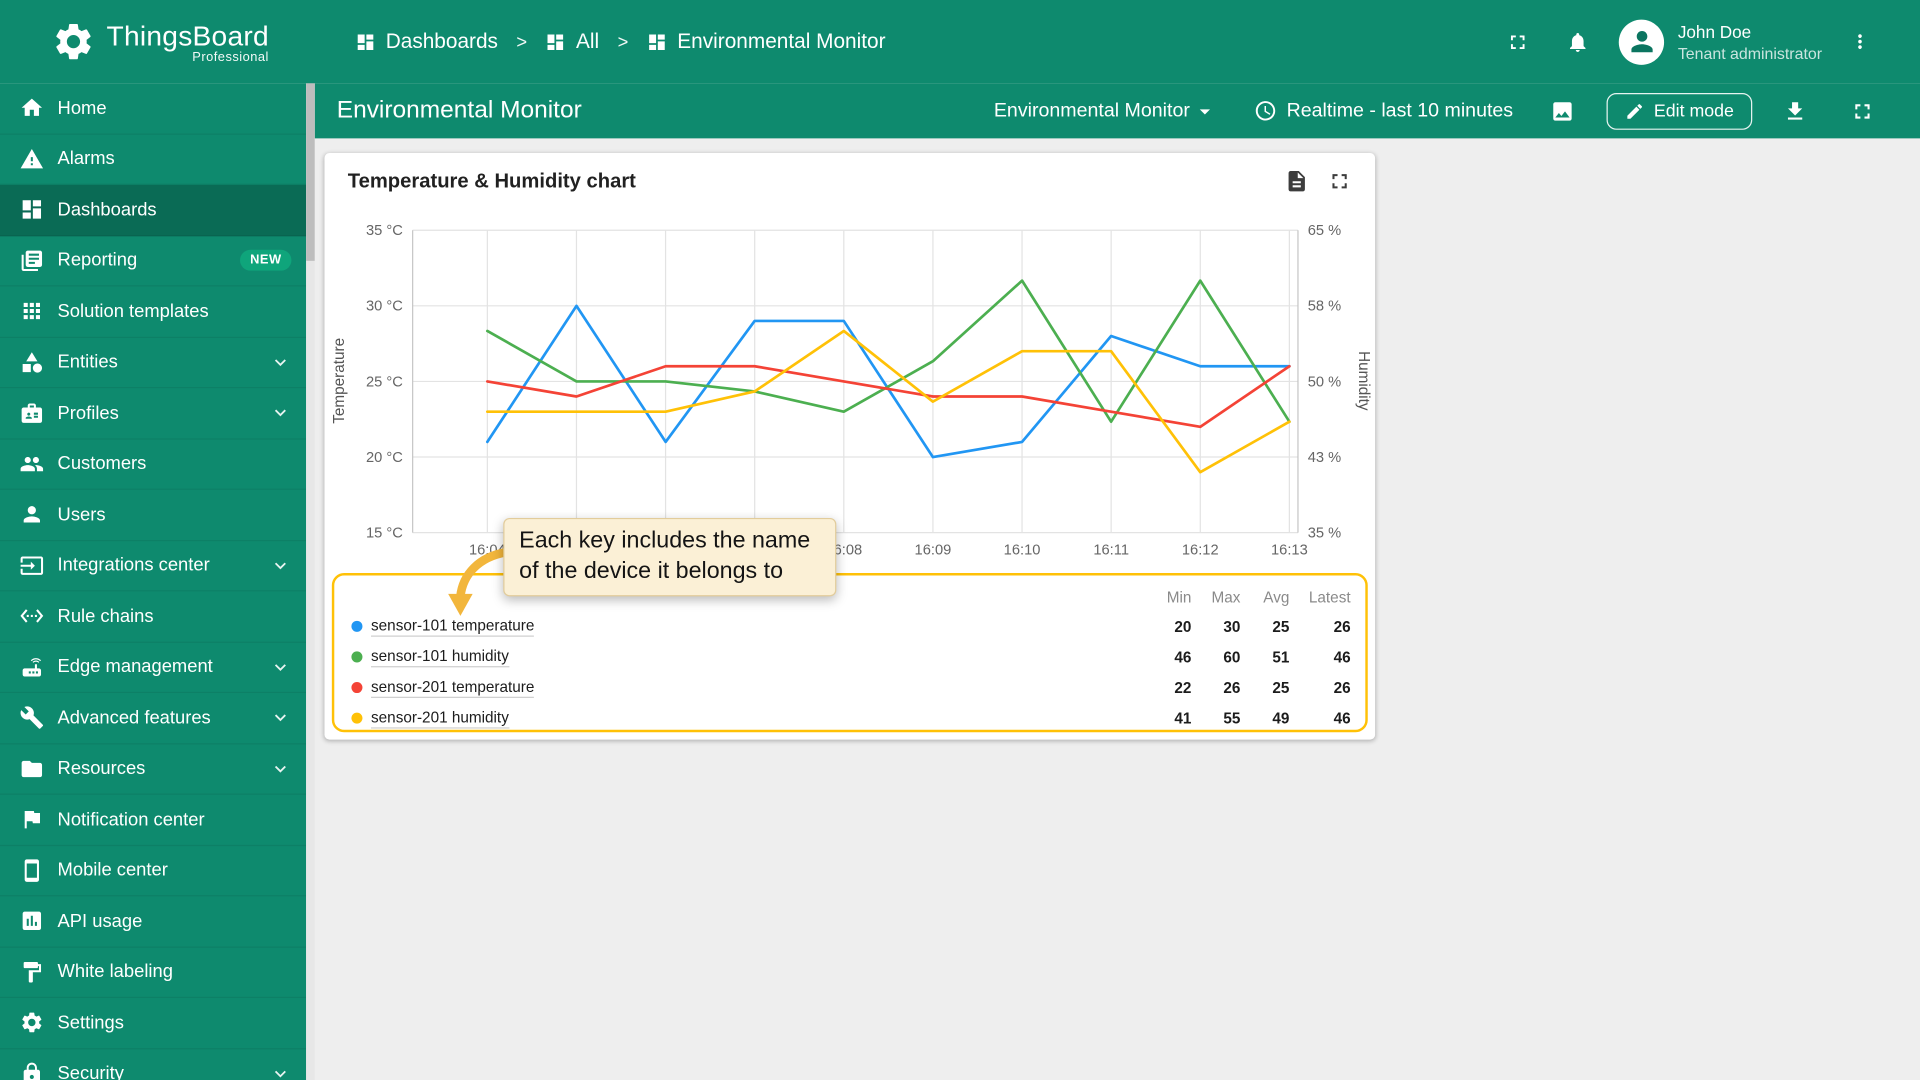 This screenshot has width=1920, height=1080. What do you see at coordinates (1795, 111) in the screenshot?
I see `download-button` at bounding box center [1795, 111].